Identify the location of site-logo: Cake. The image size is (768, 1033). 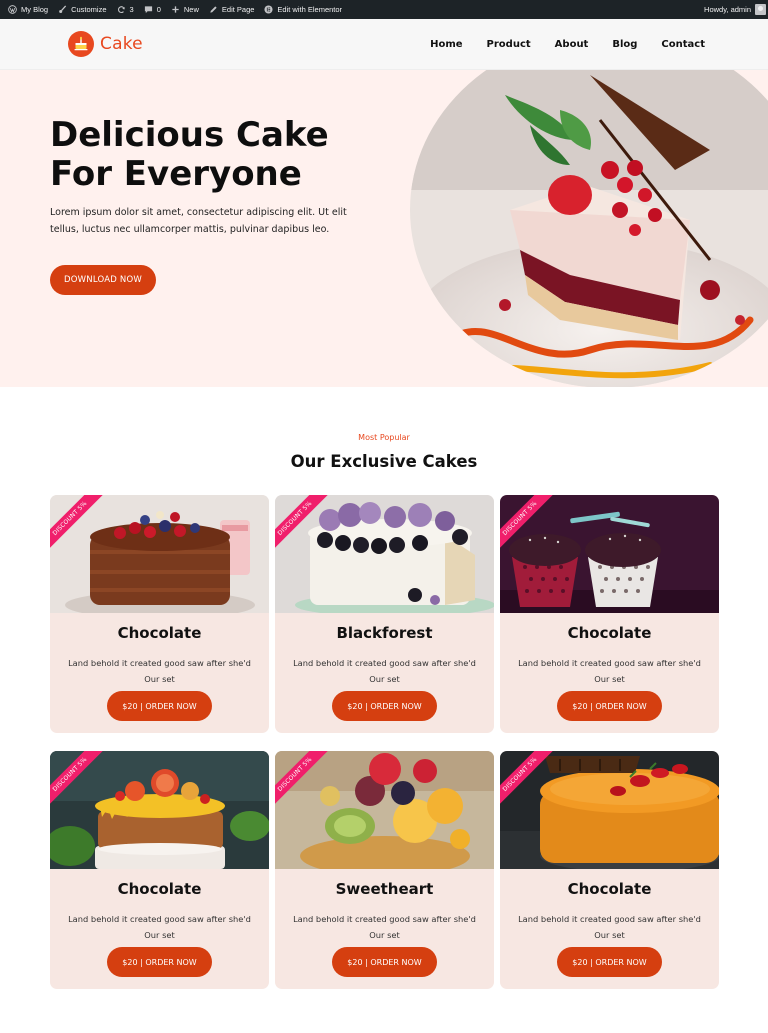
(105, 44).